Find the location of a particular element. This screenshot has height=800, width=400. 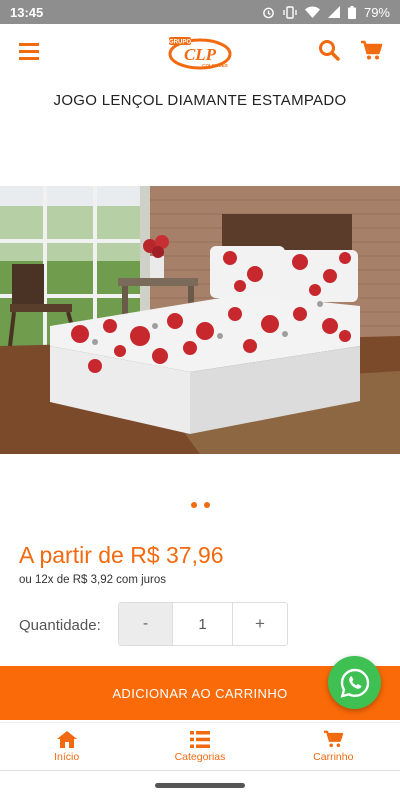

alarm-icon is located at coordinates (268, 12).